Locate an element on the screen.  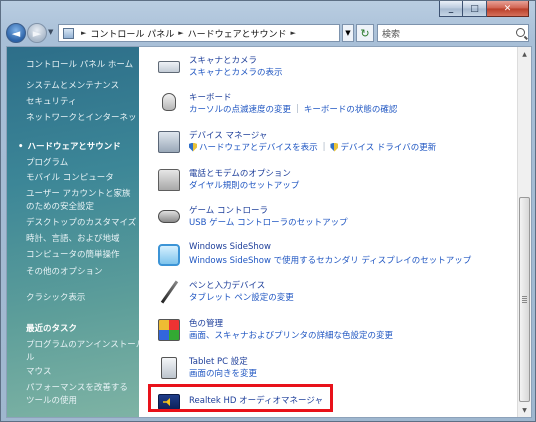
sidebar-home-link: コントロール パネル ホーム is located at coordinates (79, 64).